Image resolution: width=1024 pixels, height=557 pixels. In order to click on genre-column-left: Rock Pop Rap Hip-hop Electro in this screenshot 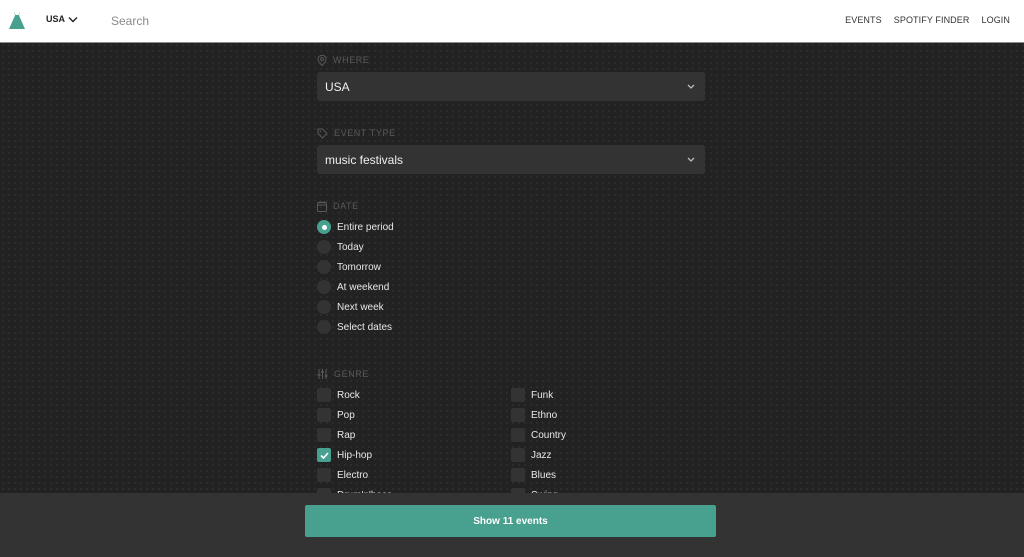, I will do `click(414, 445)`.